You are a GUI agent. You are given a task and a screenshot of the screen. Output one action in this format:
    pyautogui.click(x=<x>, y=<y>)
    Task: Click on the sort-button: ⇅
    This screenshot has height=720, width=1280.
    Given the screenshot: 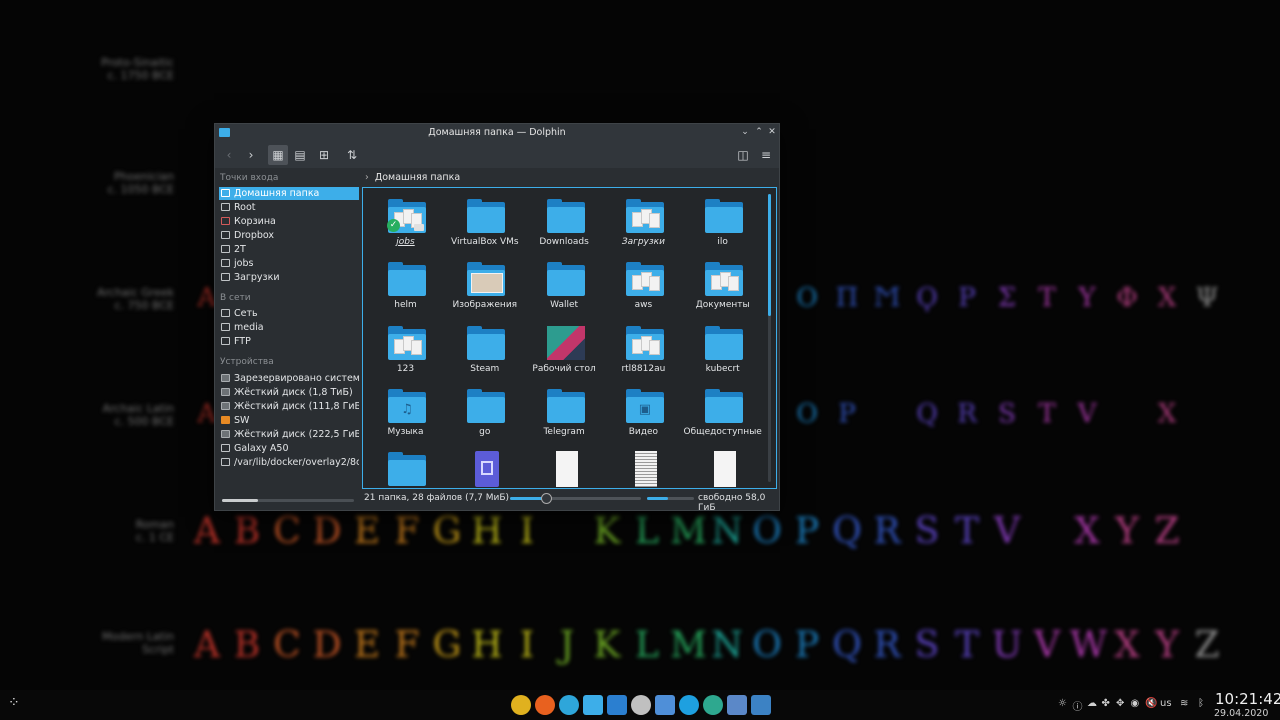 What is the action you would take?
    pyautogui.click(x=352, y=155)
    